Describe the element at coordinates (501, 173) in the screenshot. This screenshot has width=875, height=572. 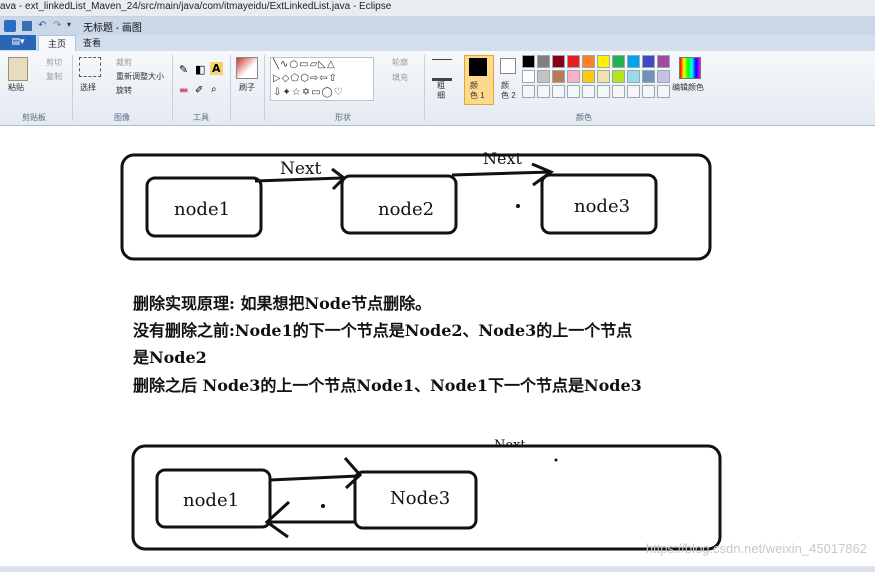
I see `top-arrow-2-line` at that location.